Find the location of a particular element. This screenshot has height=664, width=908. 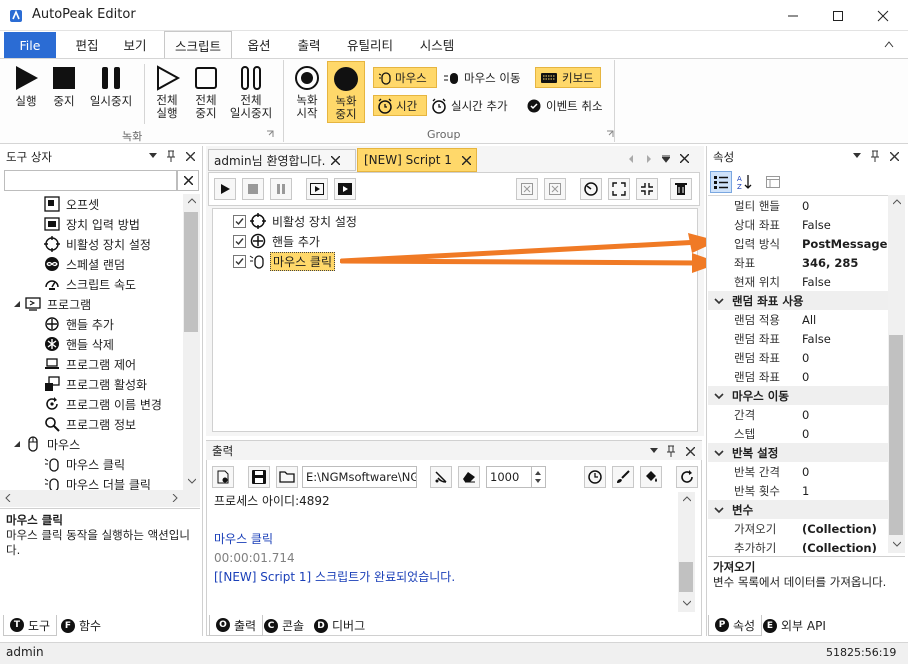

output-close-icon is located at coordinates (690, 451).